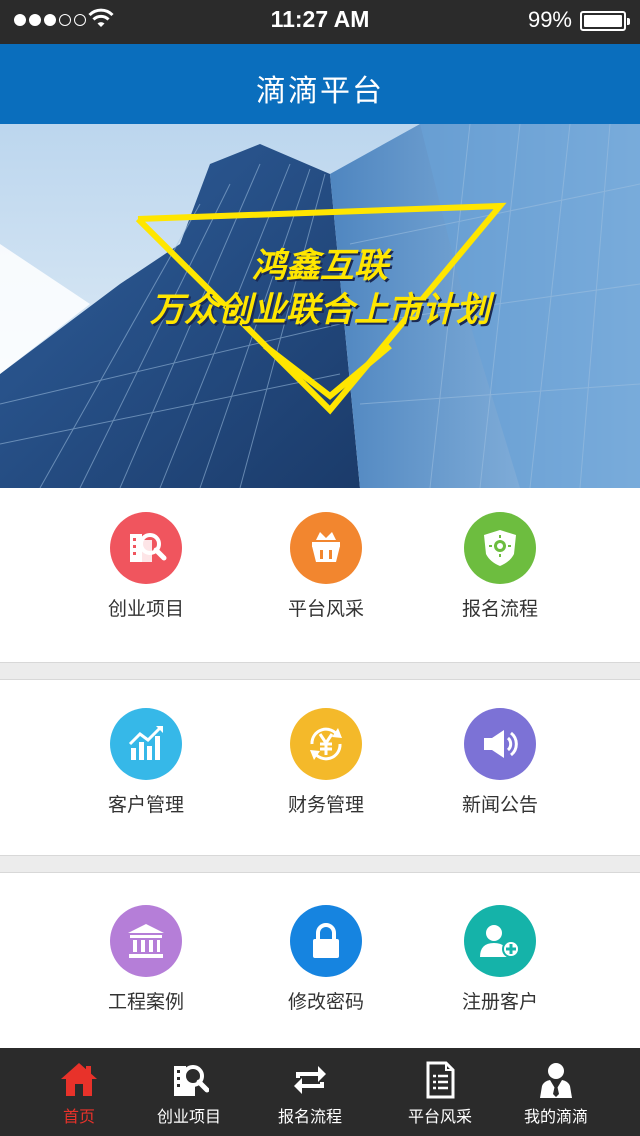  I want to click on menu-item-finance-management: 财务管理, so click(326, 754).